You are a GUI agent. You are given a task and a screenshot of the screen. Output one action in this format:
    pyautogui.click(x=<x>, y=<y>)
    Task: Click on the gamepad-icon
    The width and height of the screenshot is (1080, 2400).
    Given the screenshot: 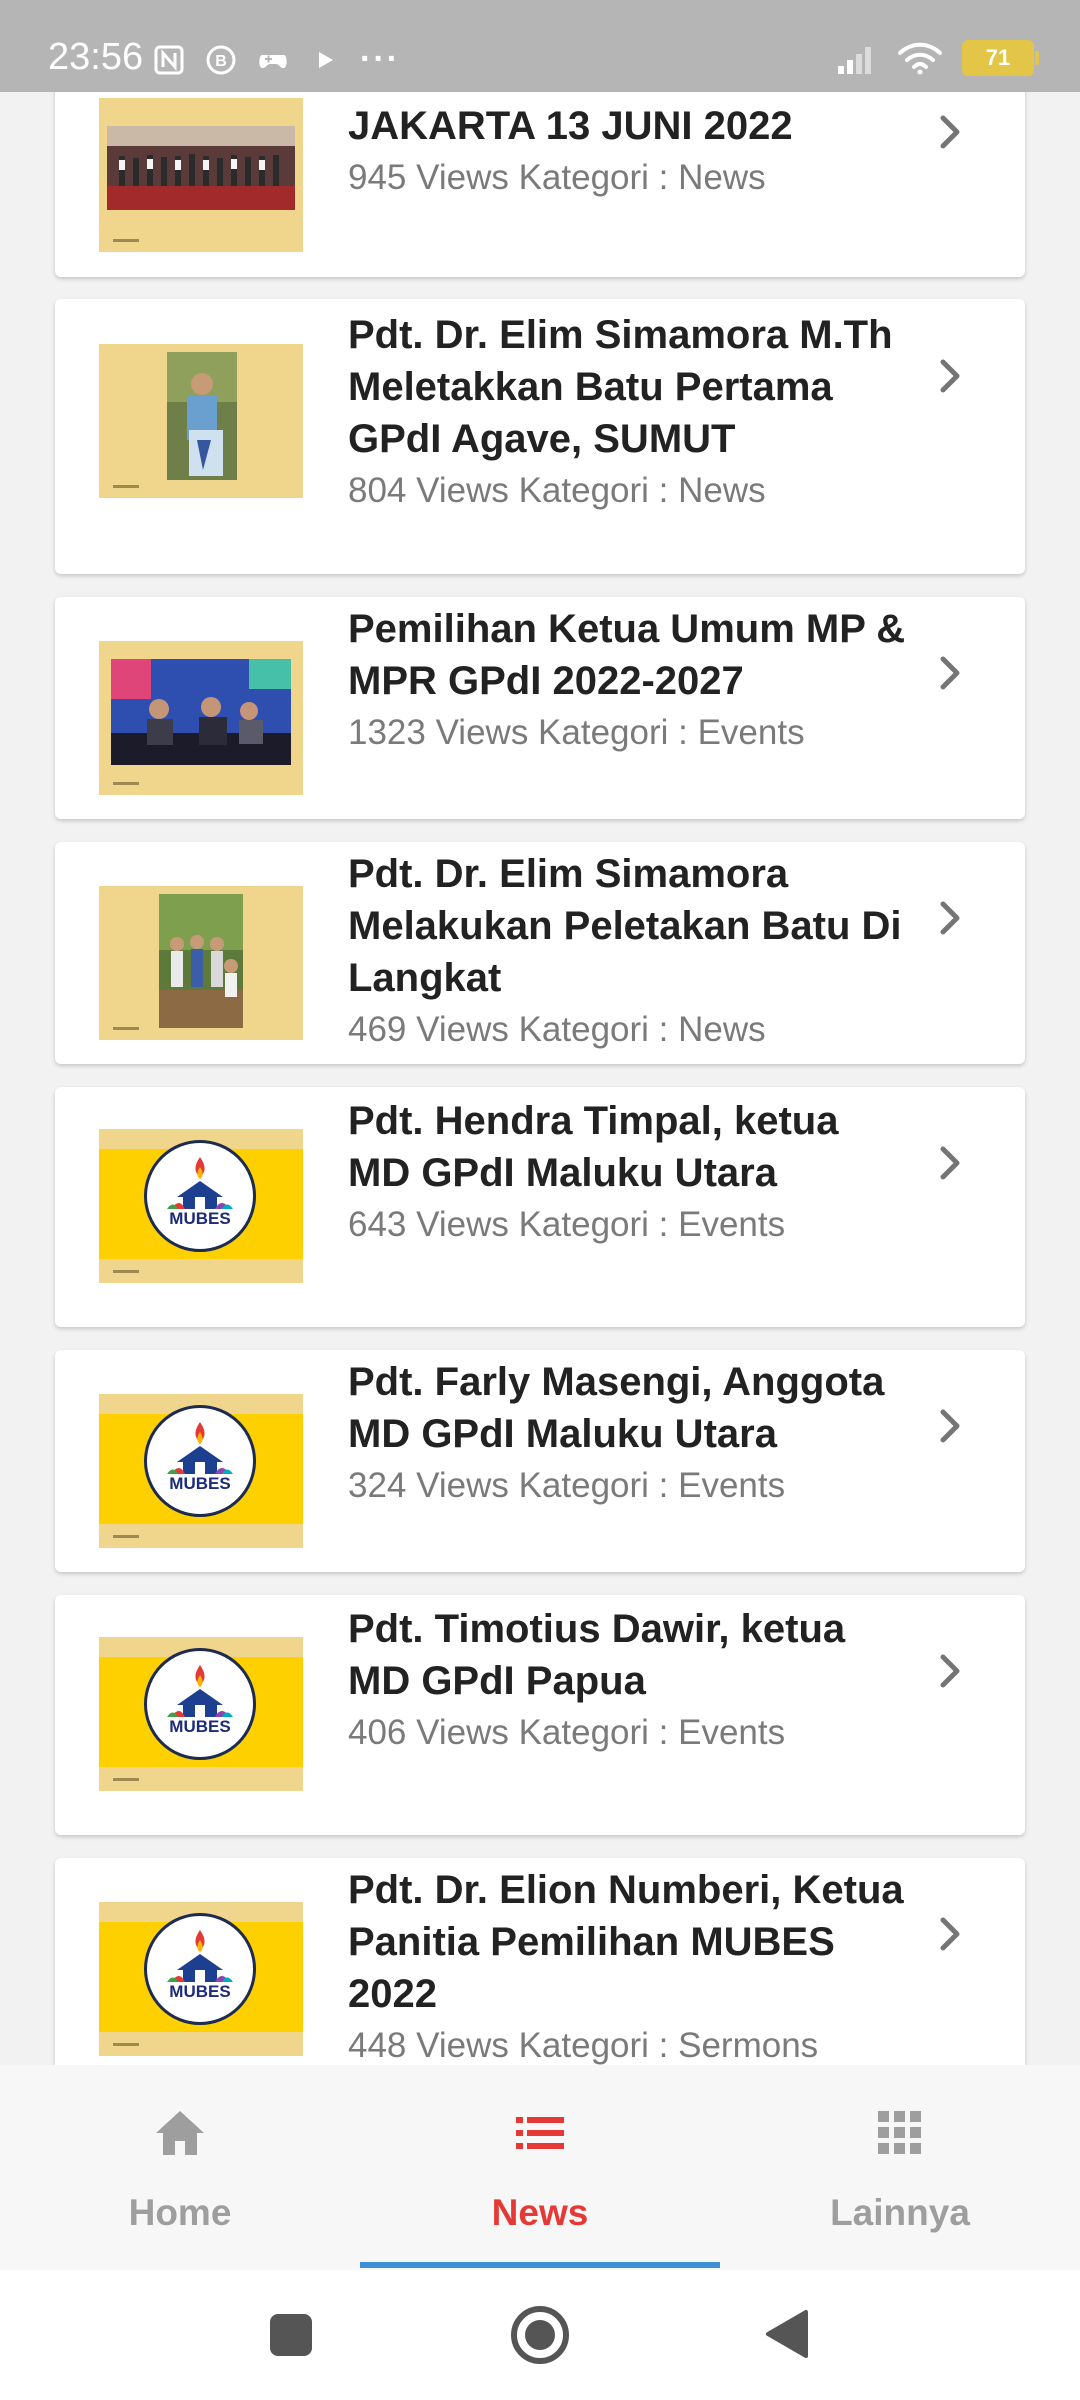 What is the action you would take?
    pyautogui.click(x=273, y=61)
    